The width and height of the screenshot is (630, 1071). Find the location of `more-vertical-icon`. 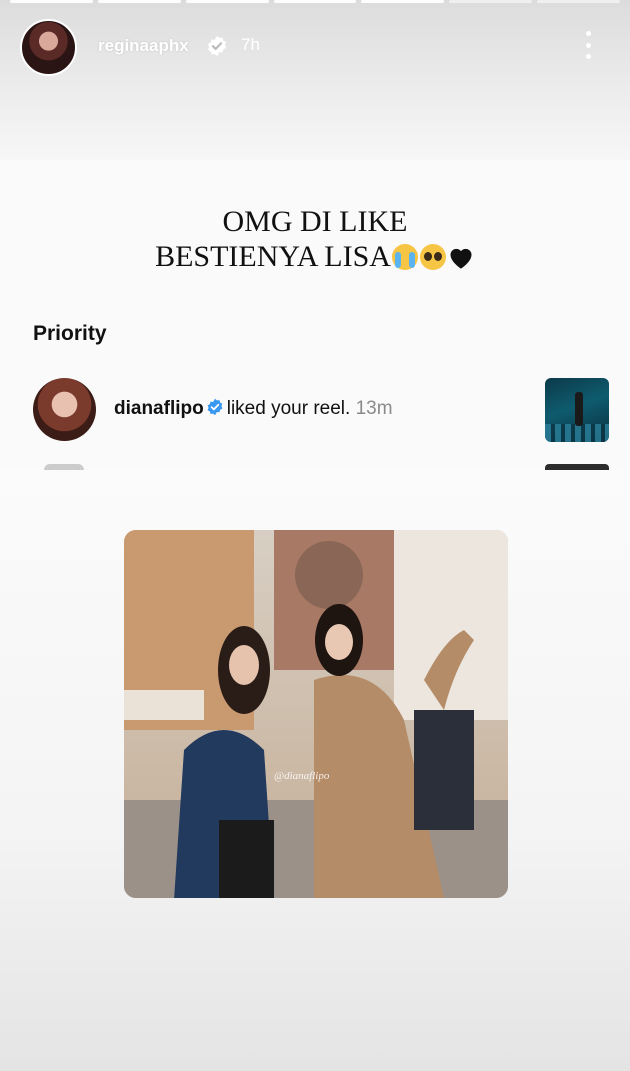

more-vertical-icon is located at coordinates (588, 33).